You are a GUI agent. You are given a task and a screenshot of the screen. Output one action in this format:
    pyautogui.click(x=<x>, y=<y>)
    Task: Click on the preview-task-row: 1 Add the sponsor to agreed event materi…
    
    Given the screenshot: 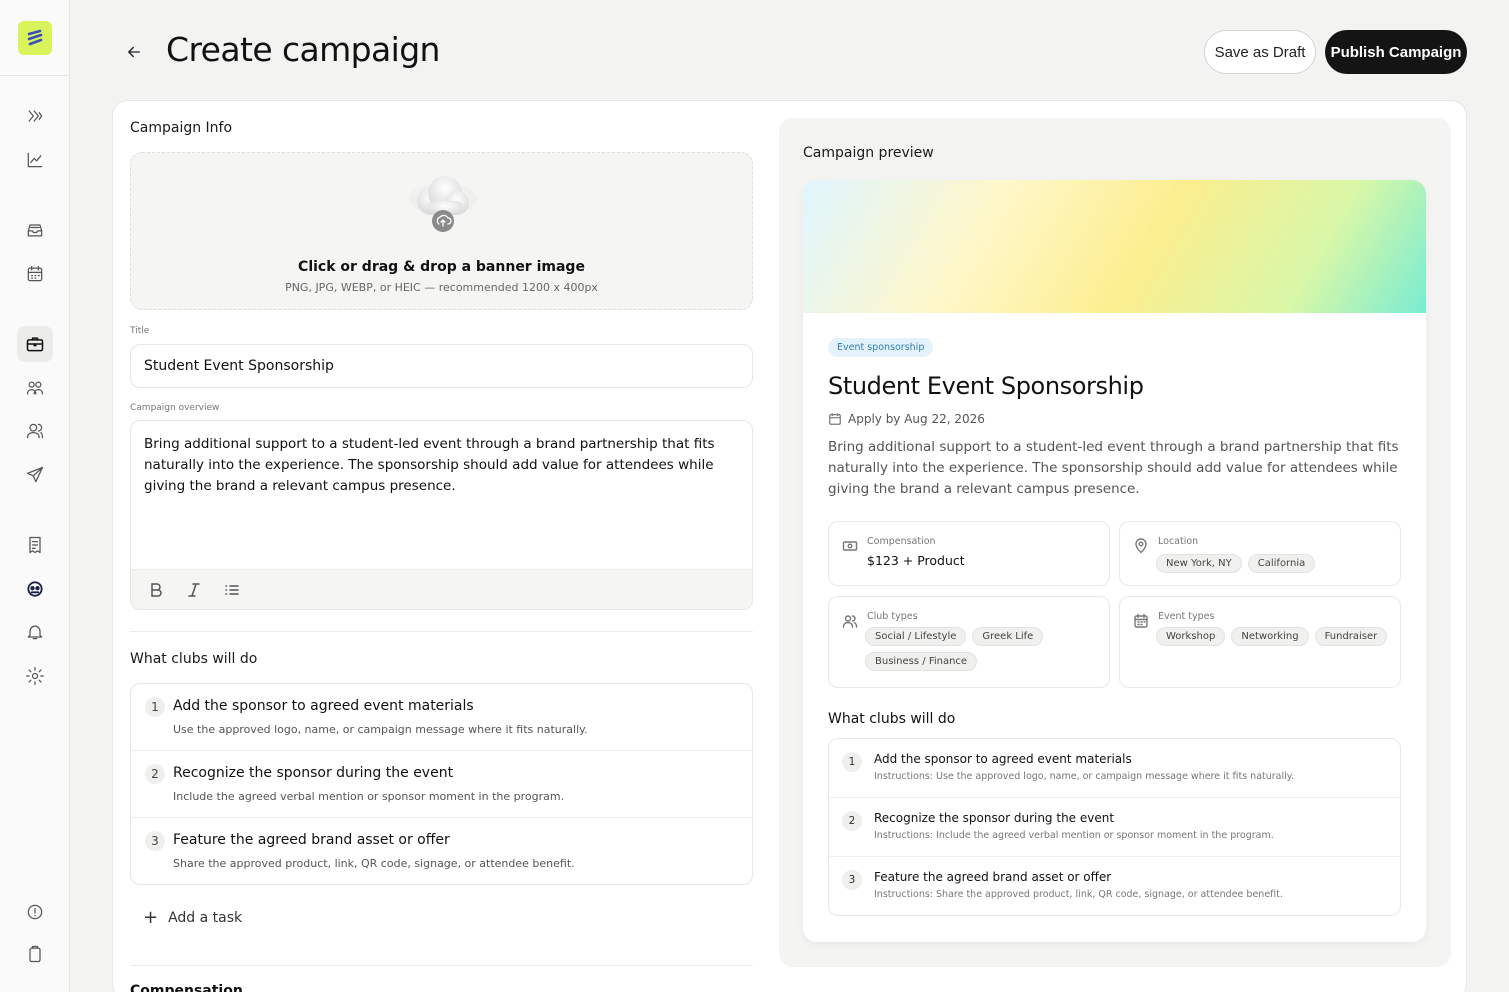 What is the action you would take?
    pyautogui.click(x=1114, y=768)
    